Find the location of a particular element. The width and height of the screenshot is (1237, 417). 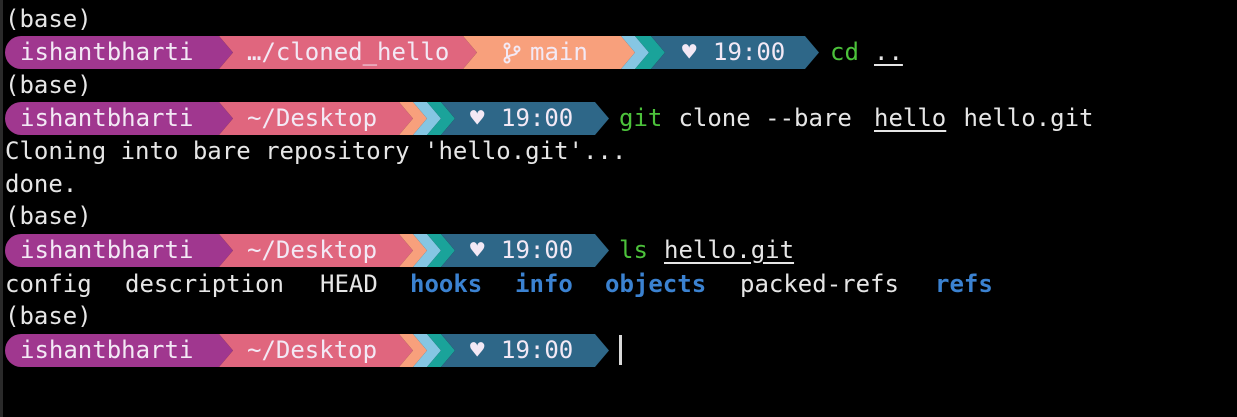

ls-file: packed-refs is located at coordinates (819, 284).